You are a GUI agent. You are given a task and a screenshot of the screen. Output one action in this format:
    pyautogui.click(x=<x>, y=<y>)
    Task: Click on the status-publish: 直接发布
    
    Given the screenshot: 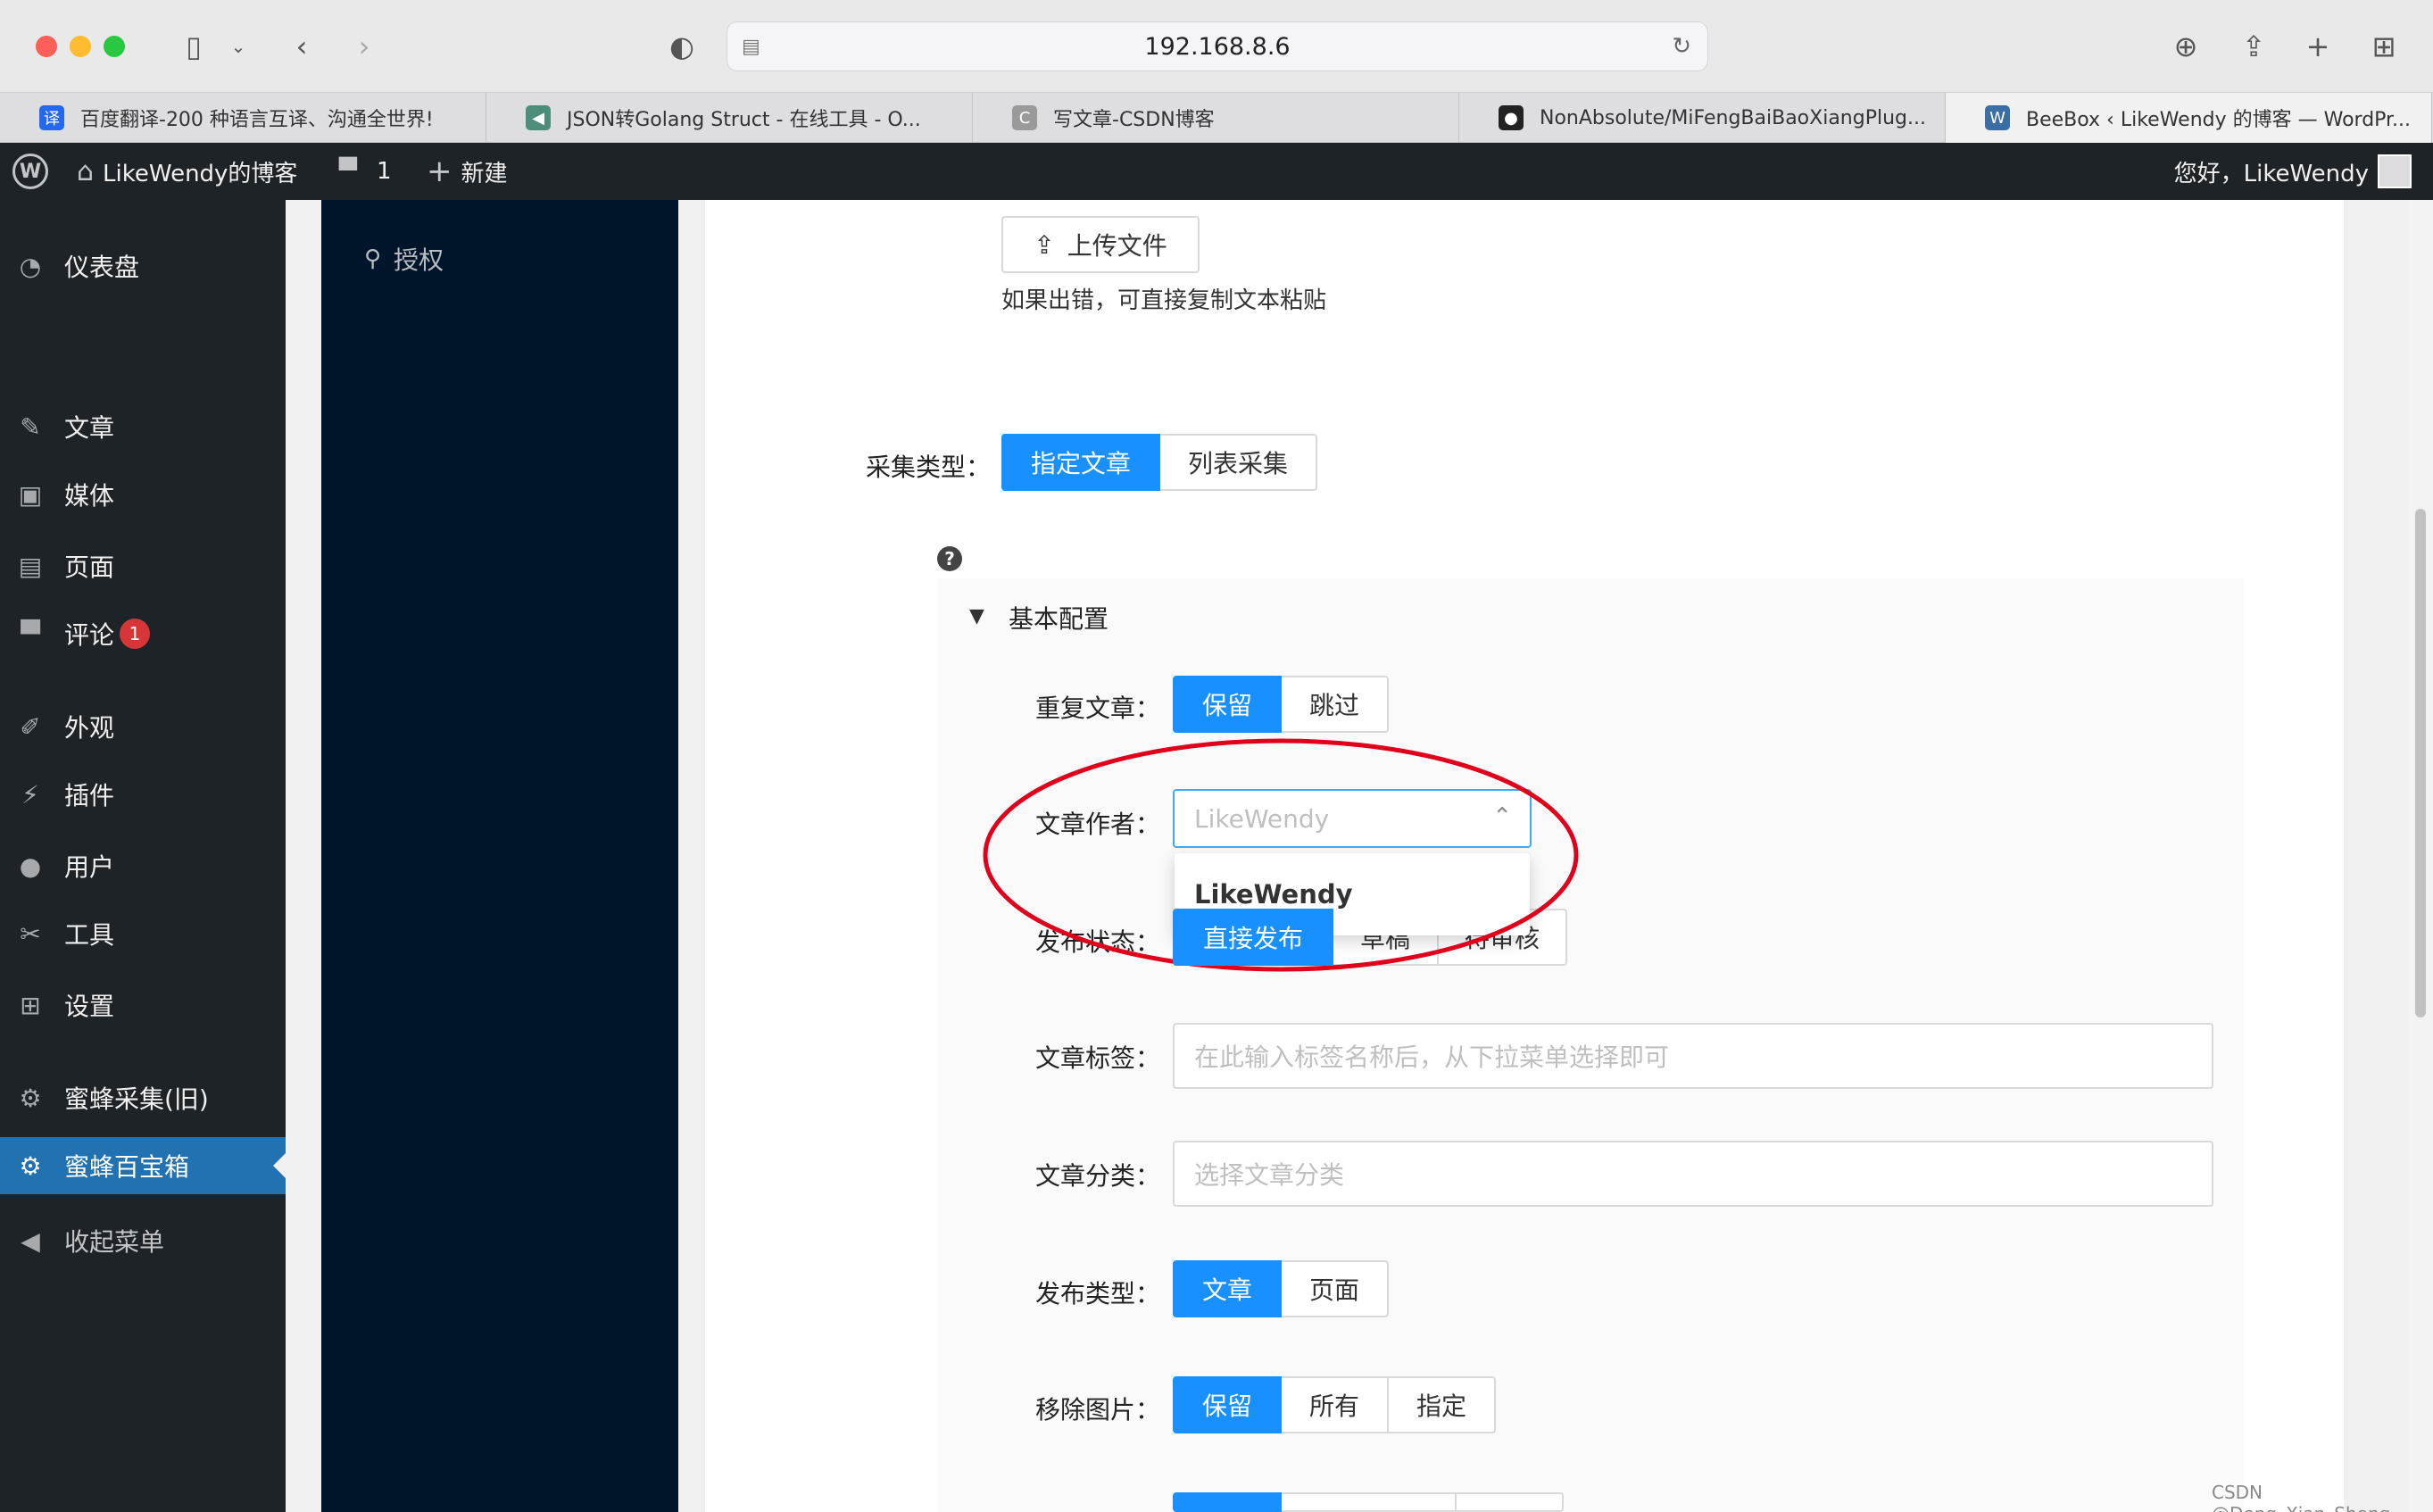 What is the action you would take?
    pyautogui.click(x=1253, y=938)
    